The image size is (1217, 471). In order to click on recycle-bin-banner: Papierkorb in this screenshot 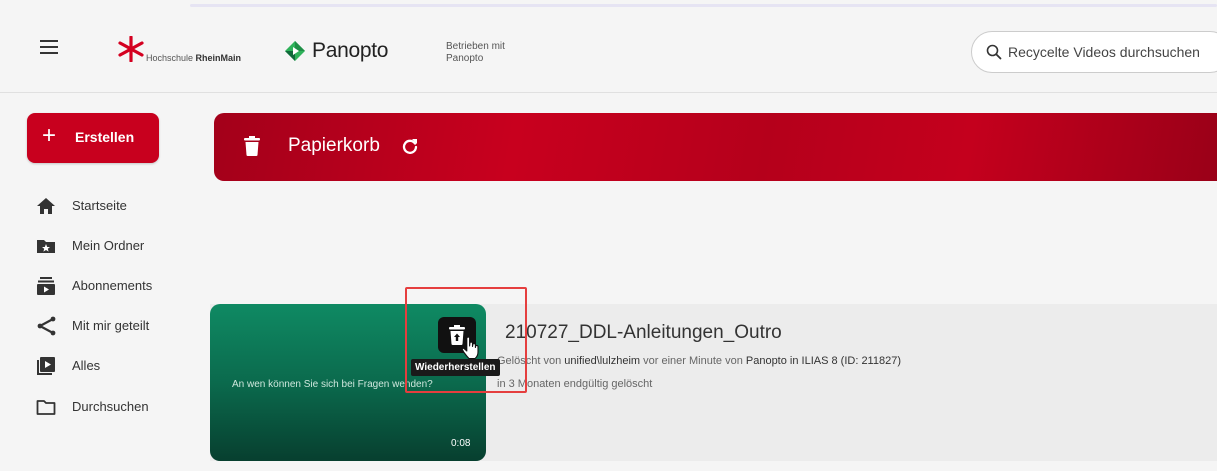, I will do `click(715, 147)`.